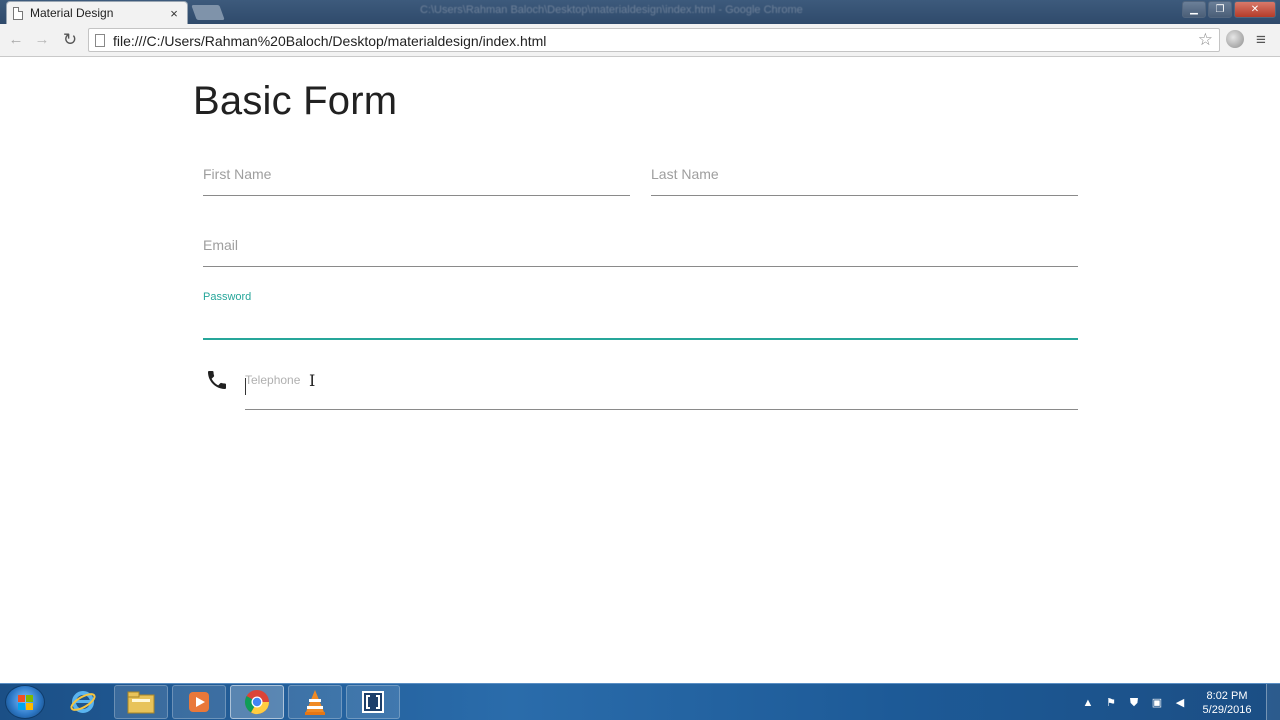 This screenshot has height=720, width=1280. I want to click on tab-close-icon: ×, so click(174, 13).